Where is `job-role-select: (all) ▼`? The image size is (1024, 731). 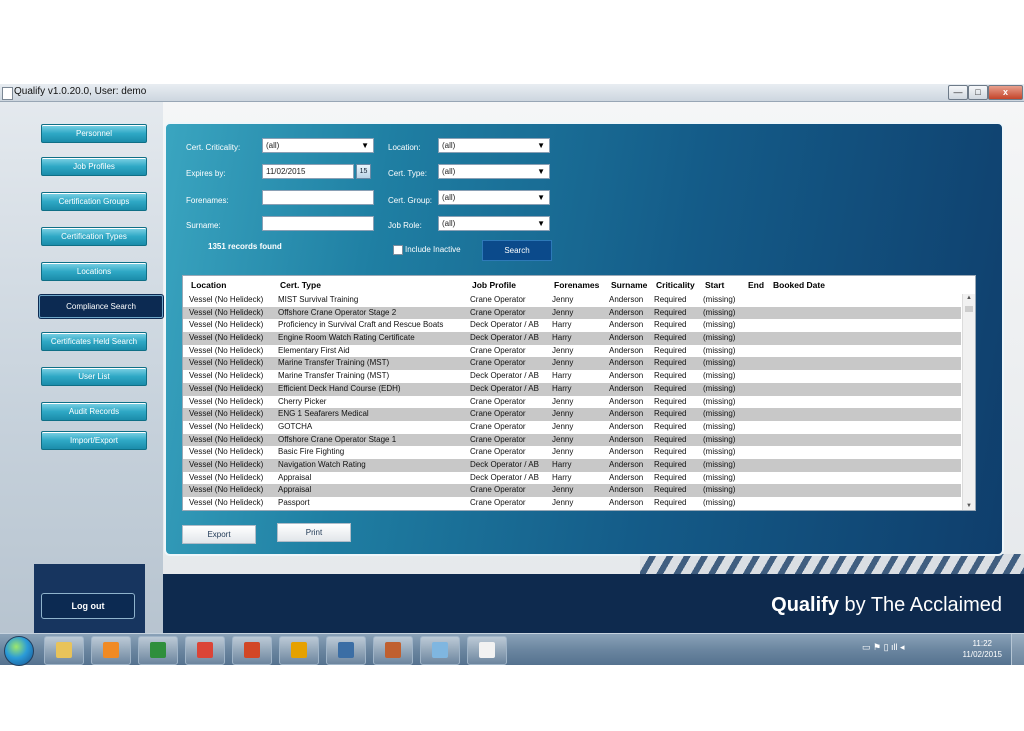 job-role-select: (all) ▼ is located at coordinates (494, 223).